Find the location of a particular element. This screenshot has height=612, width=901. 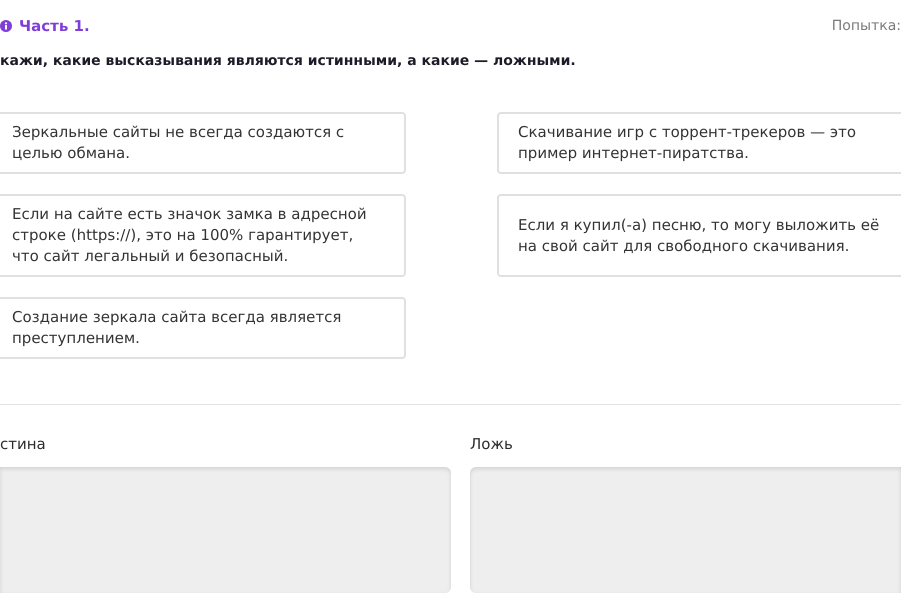

category-label: стина is located at coordinates (23, 444).